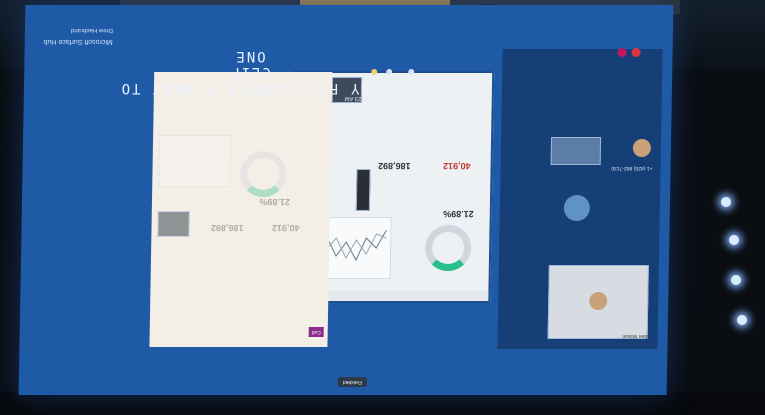  Describe the element at coordinates (250, 80) in the screenshot. I see `caption-line-1: SAY FOR EXAMPLE I WANT TO CLIP` at that location.